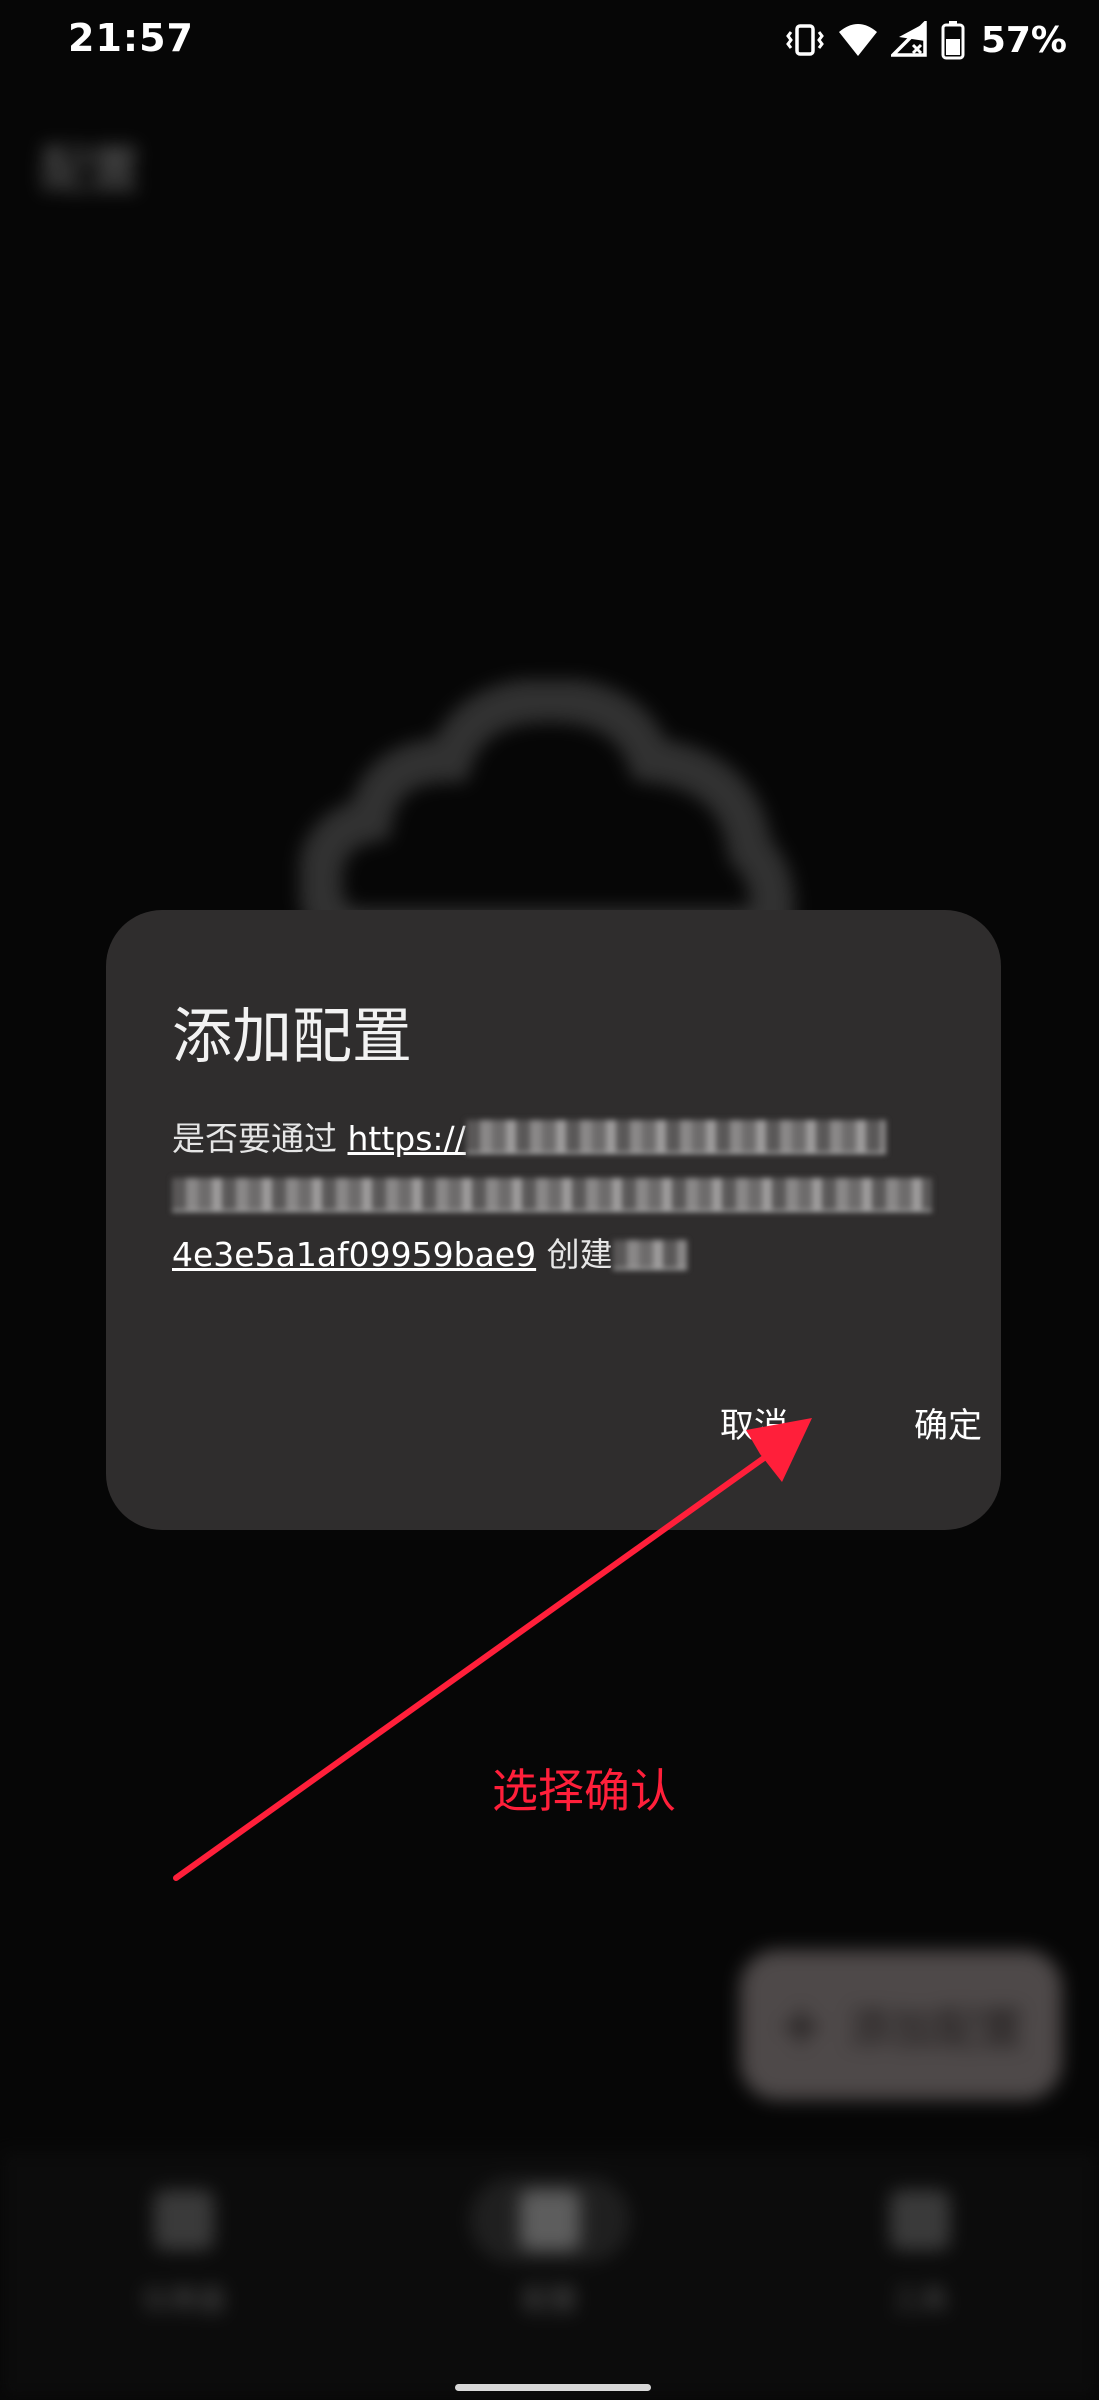 Image resolution: width=1099 pixels, height=2400 pixels. Describe the element at coordinates (953, 40) in the screenshot. I see `battery-icon` at that location.